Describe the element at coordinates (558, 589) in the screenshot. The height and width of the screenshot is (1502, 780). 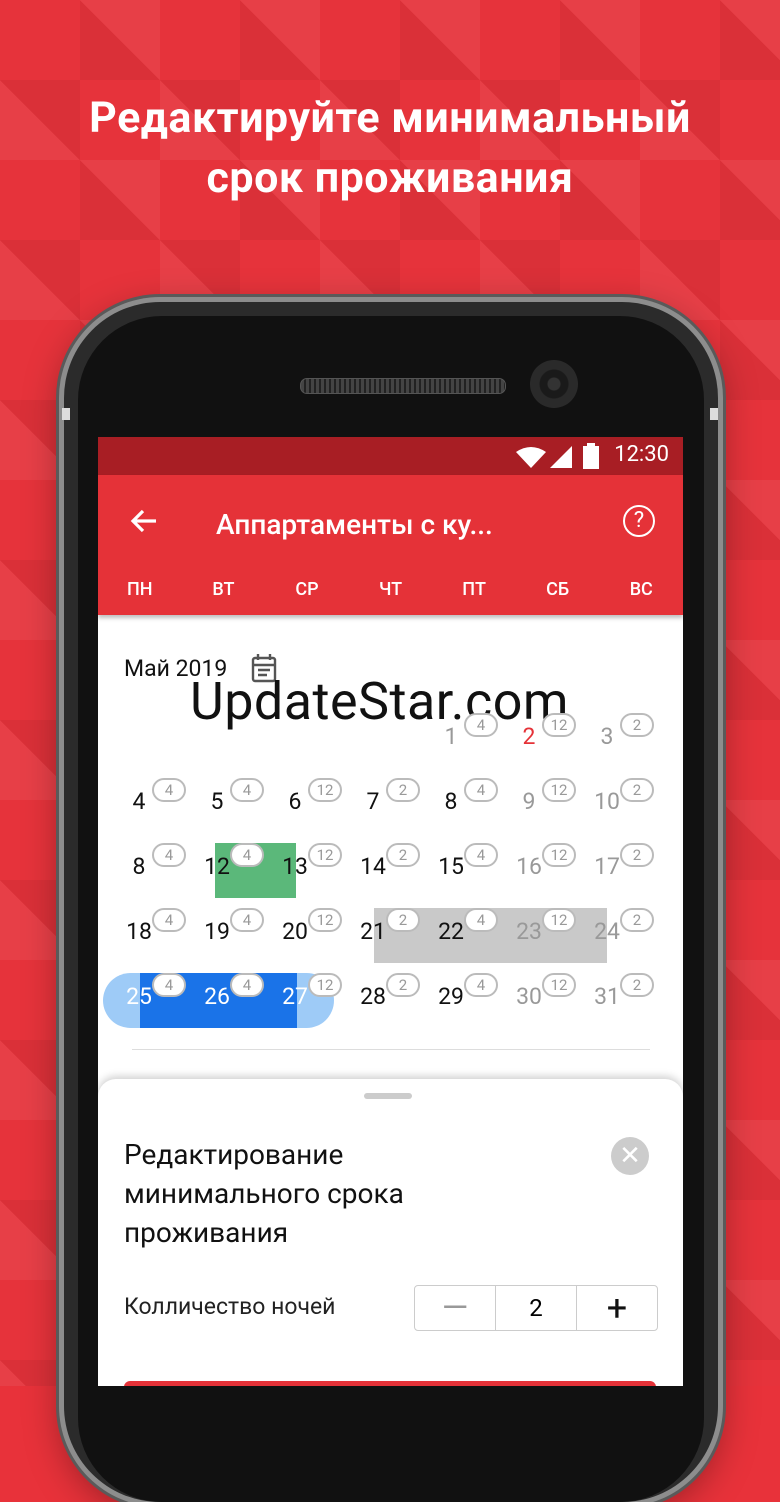
I see `weekday-label: СБ` at that location.